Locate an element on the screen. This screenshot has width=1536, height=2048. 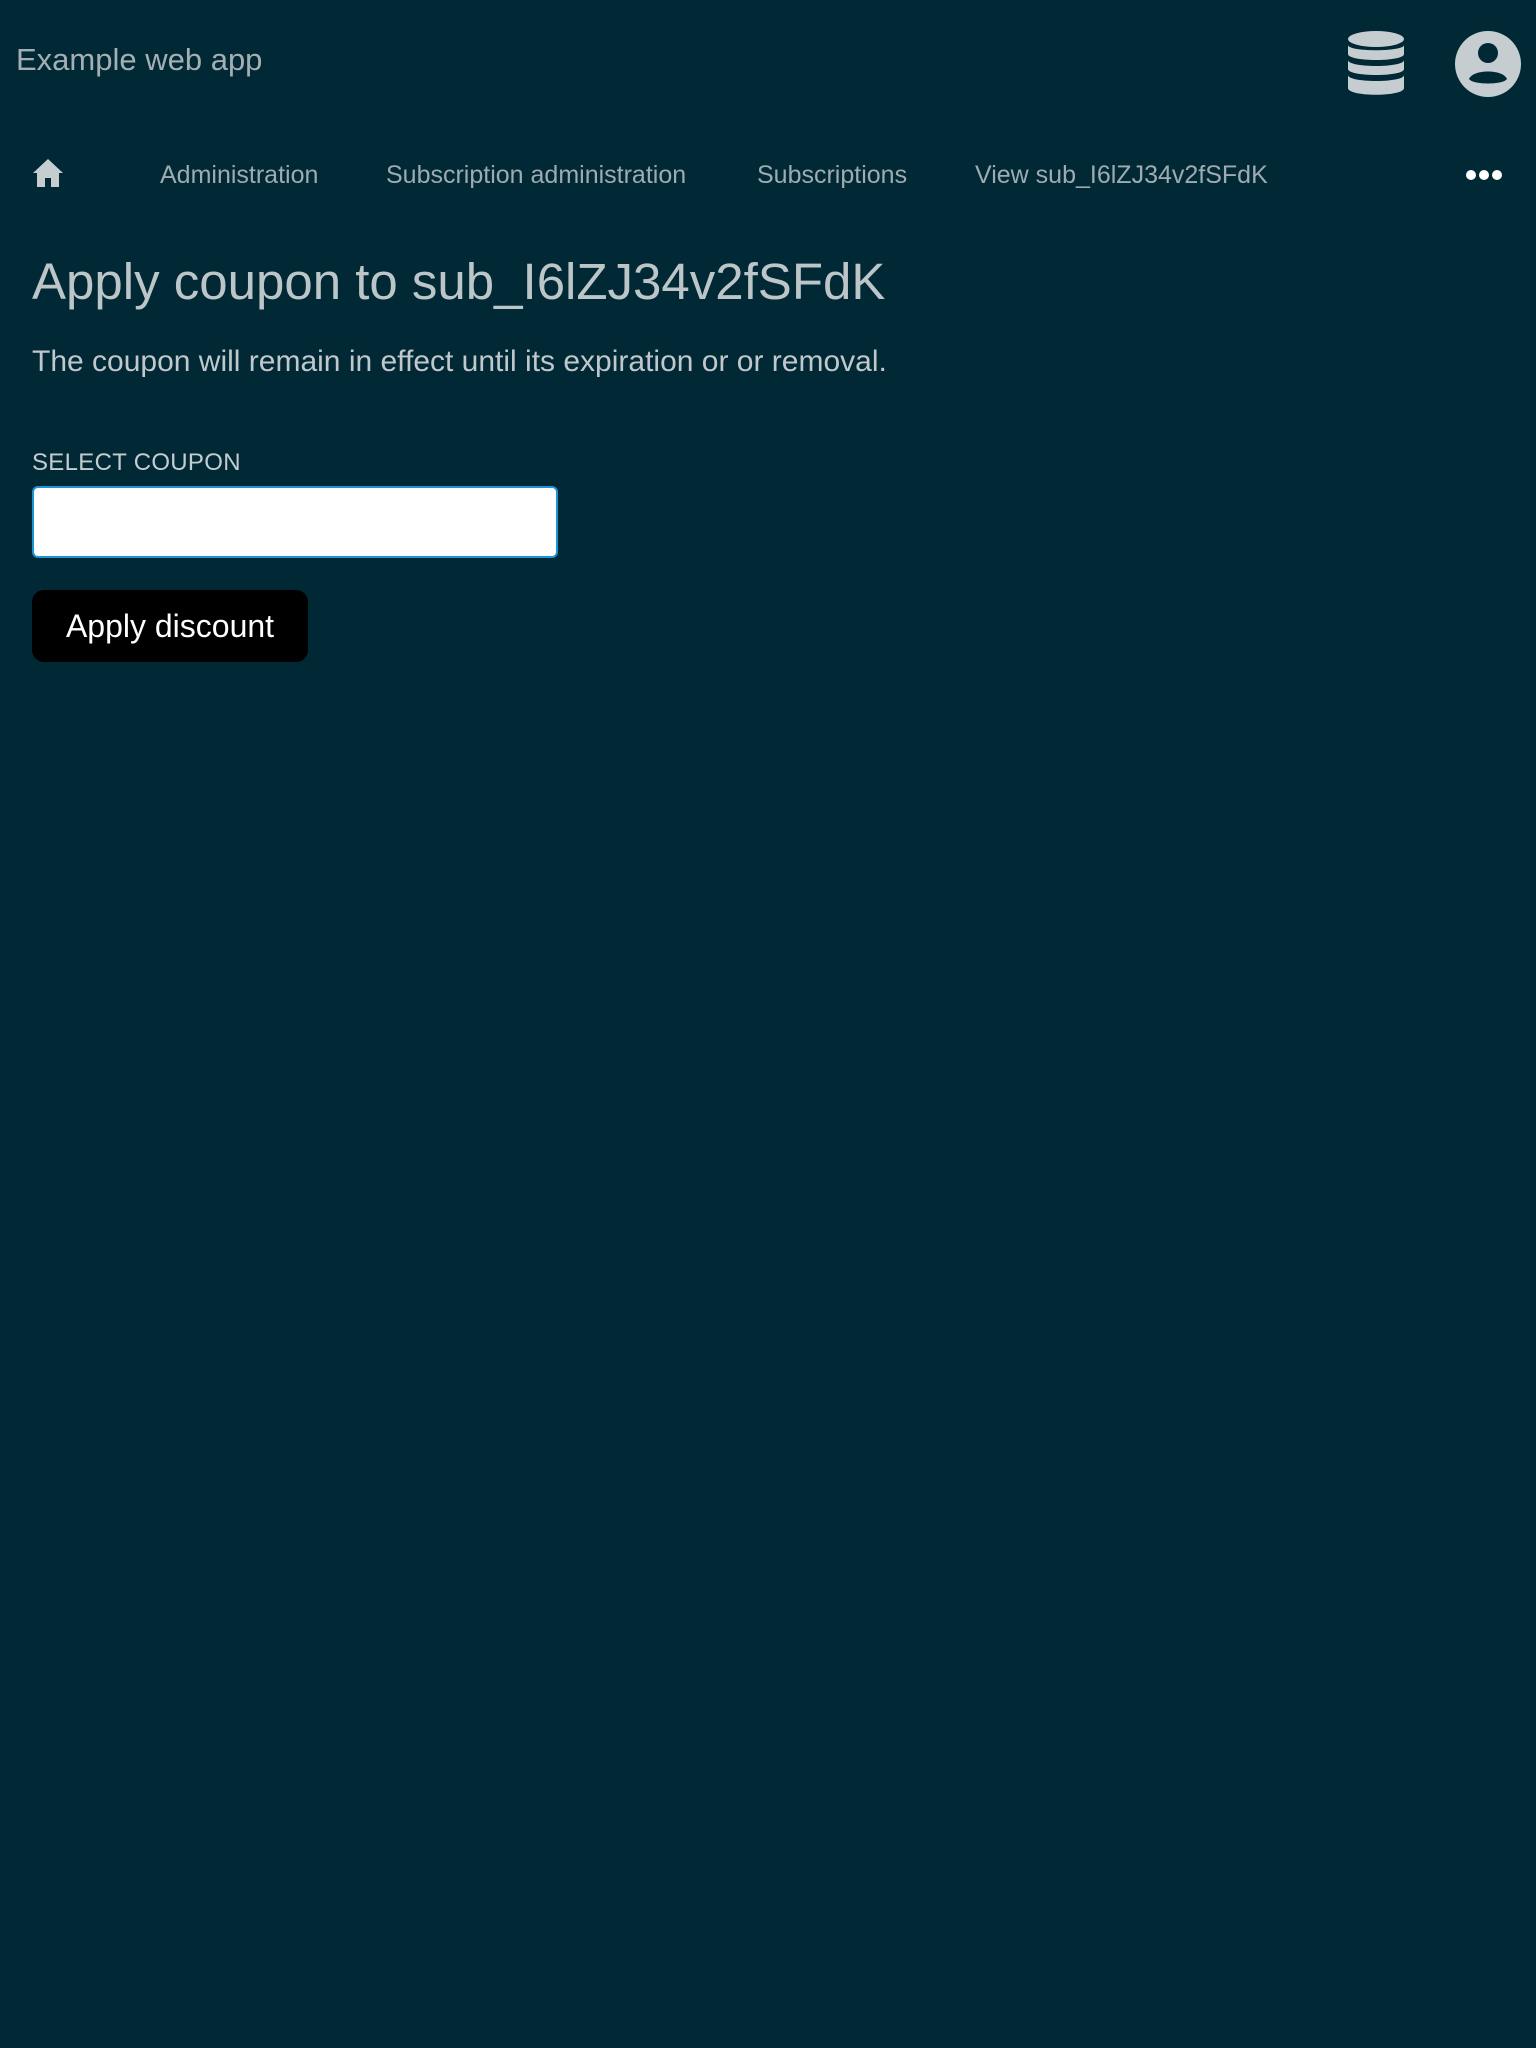
top-app-bar: Example web app is located at coordinates (768, 61).